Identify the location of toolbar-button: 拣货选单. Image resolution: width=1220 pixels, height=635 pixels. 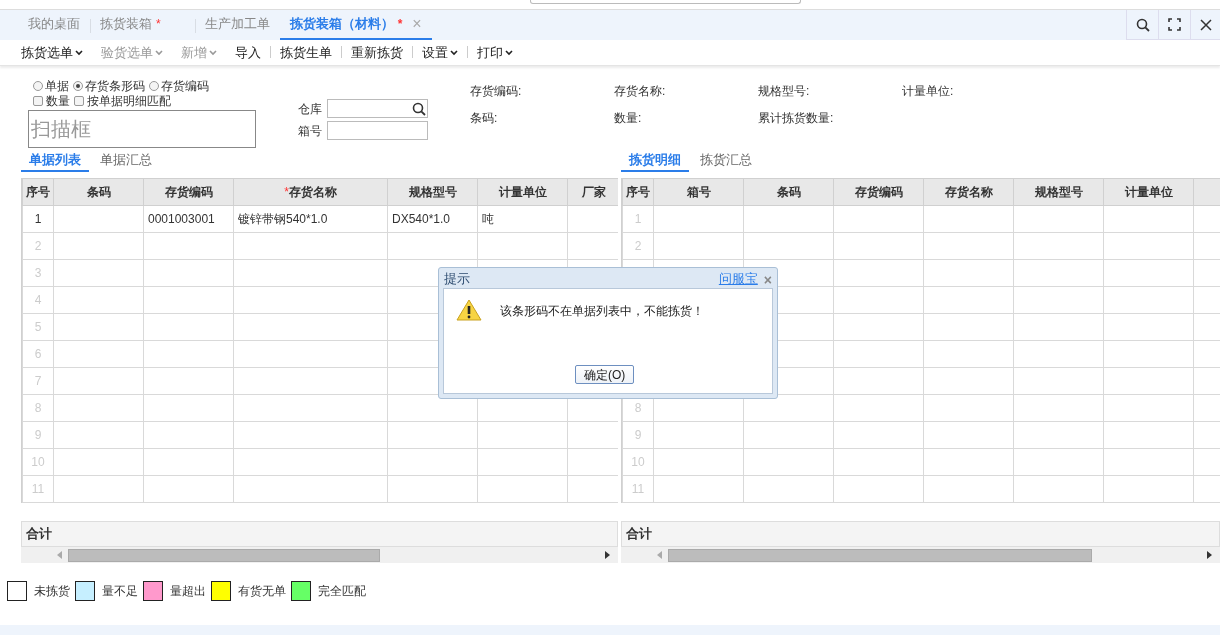
(52, 52).